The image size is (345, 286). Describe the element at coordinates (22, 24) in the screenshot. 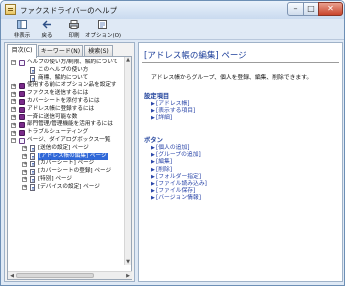

I see `hide-pane-icon` at that location.